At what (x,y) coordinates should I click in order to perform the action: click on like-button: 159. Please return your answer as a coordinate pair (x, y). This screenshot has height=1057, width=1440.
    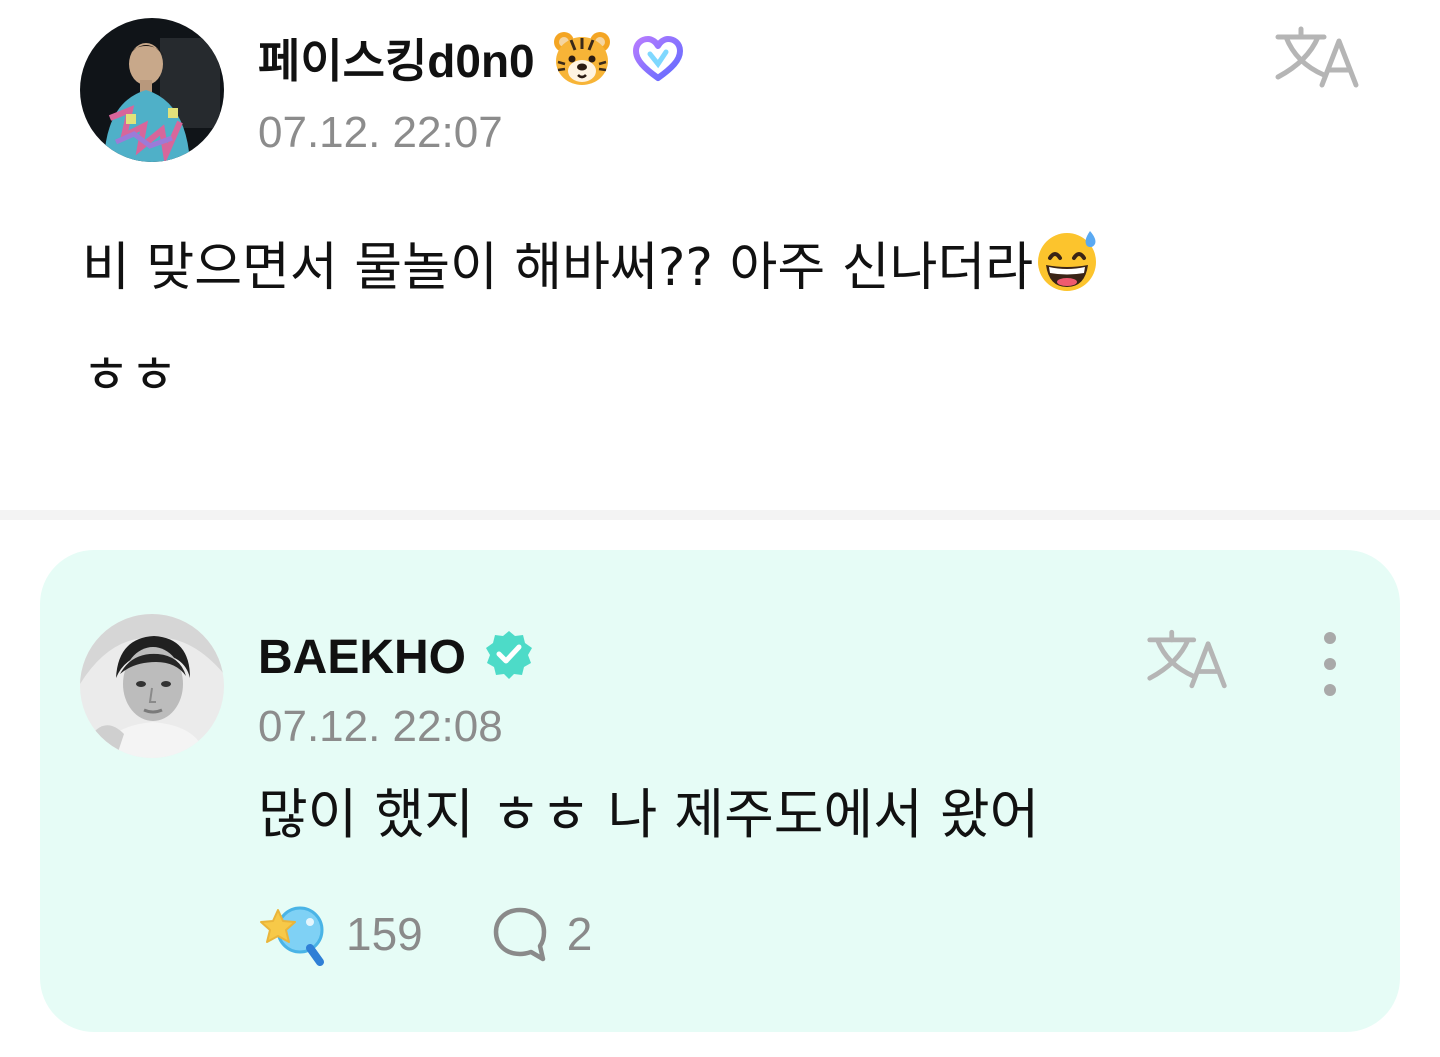
    Looking at the image, I should click on (340, 934).